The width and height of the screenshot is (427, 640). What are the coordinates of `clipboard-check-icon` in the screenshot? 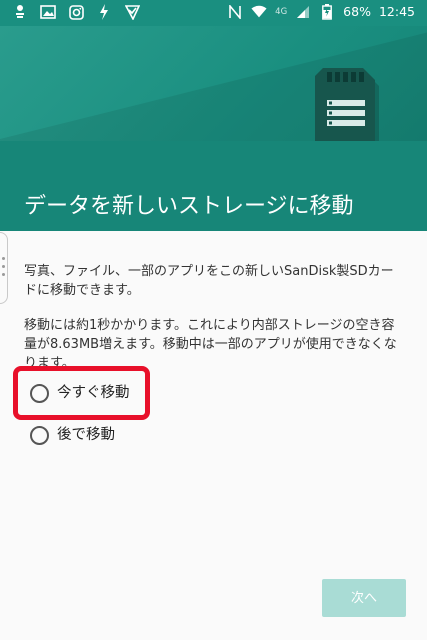 It's located at (132, 12).